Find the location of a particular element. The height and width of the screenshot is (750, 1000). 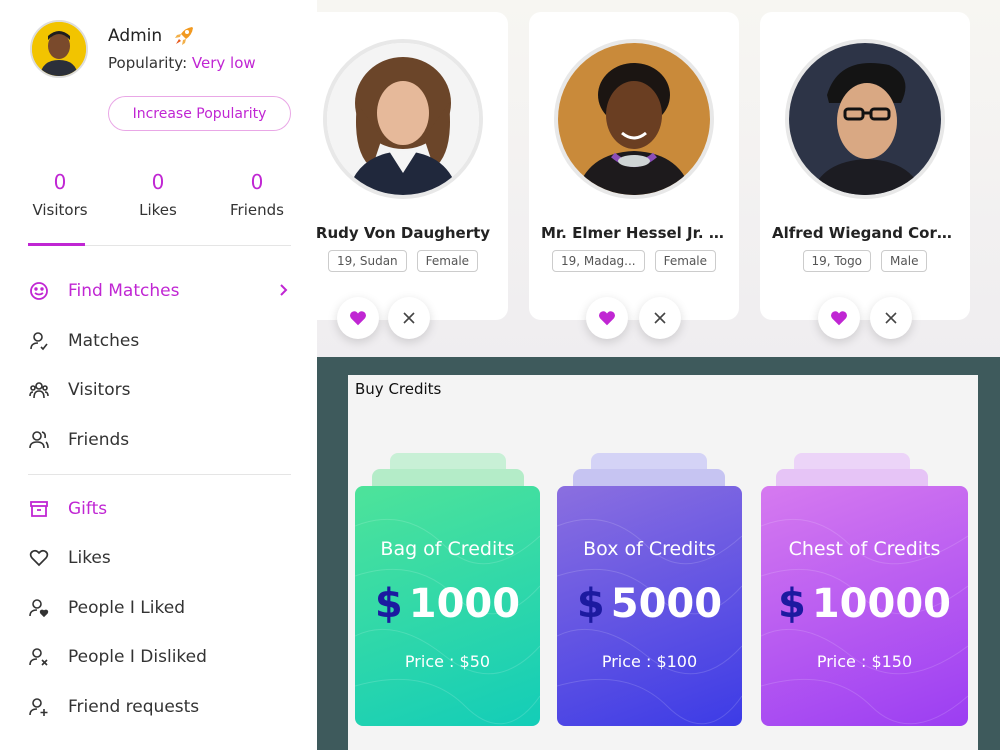

package-amount-value: 10000 is located at coordinates (881, 604).